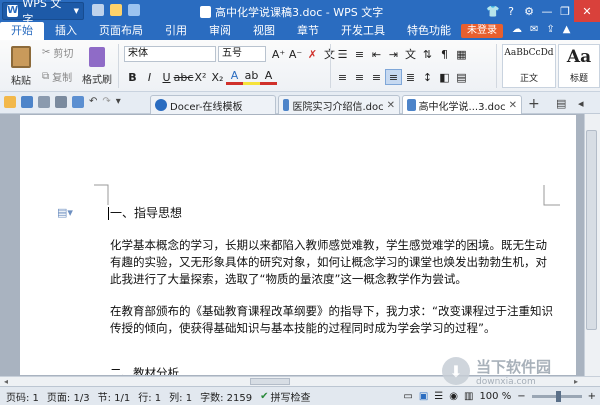  Describe the element at coordinates (429, 31) in the screenshot. I see `menu-special: 特色功能` at that location.